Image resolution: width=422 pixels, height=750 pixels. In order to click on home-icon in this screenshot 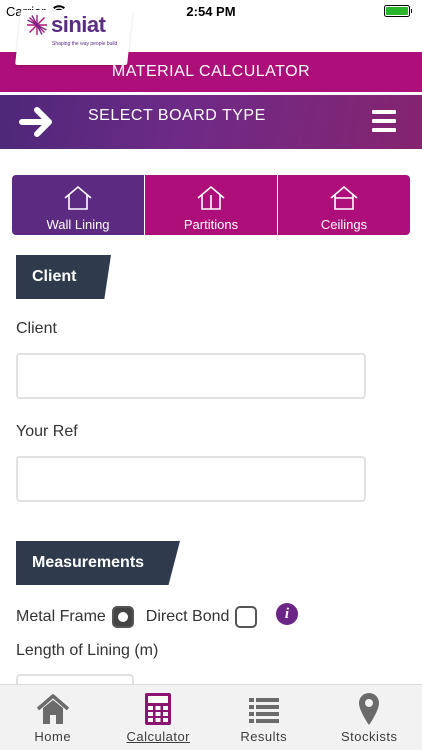, I will do `click(52, 709)`.